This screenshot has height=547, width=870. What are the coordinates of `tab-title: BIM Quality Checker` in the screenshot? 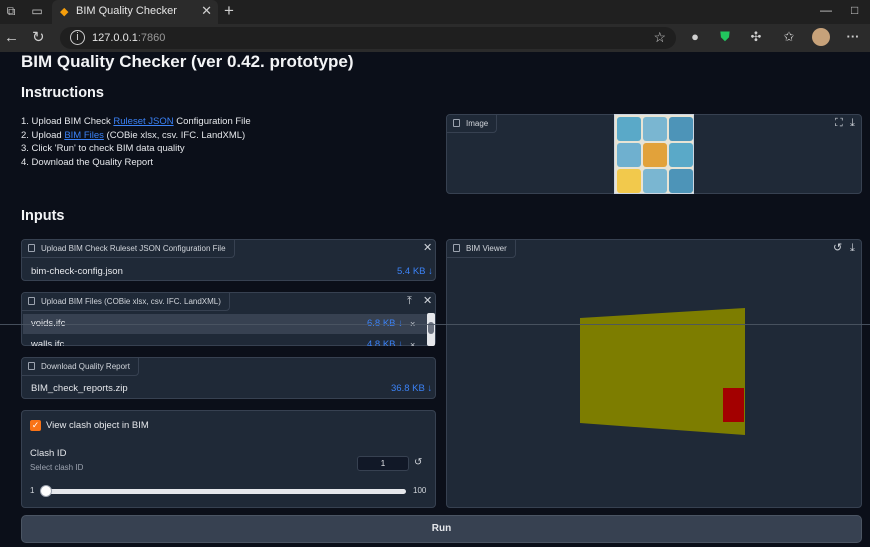 It's located at (126, 11).